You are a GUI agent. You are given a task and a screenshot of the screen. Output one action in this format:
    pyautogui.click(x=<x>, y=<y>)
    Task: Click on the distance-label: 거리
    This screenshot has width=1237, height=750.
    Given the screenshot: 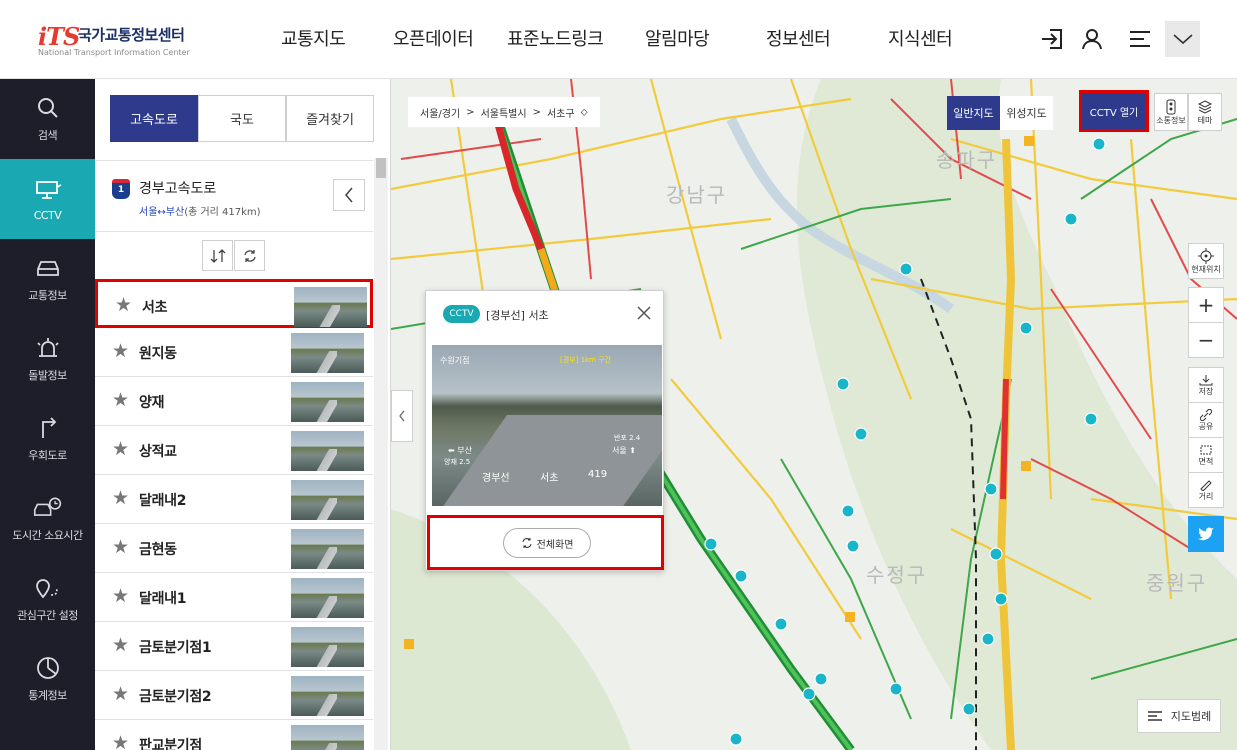 What is the action you would take?
    pyautogui.click(x=1206, y=496)
    